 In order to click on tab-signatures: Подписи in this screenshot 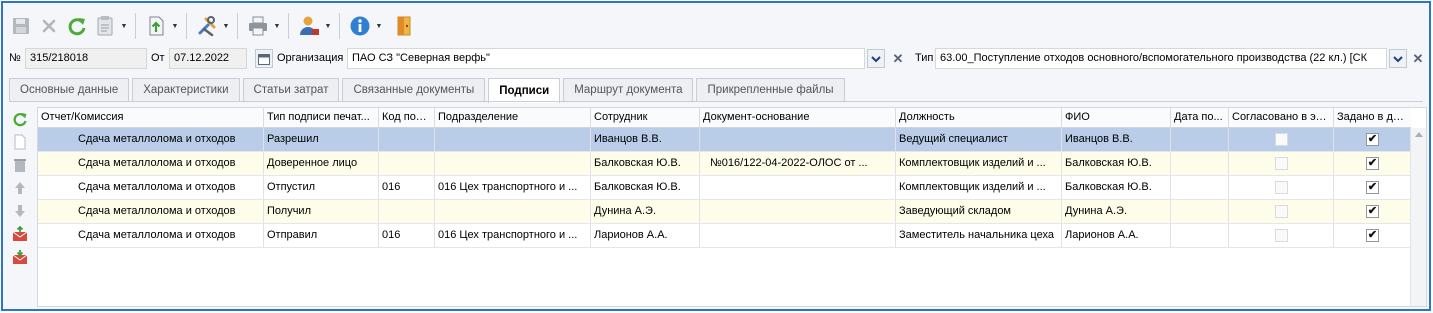, I will do `click(524, 90)`.